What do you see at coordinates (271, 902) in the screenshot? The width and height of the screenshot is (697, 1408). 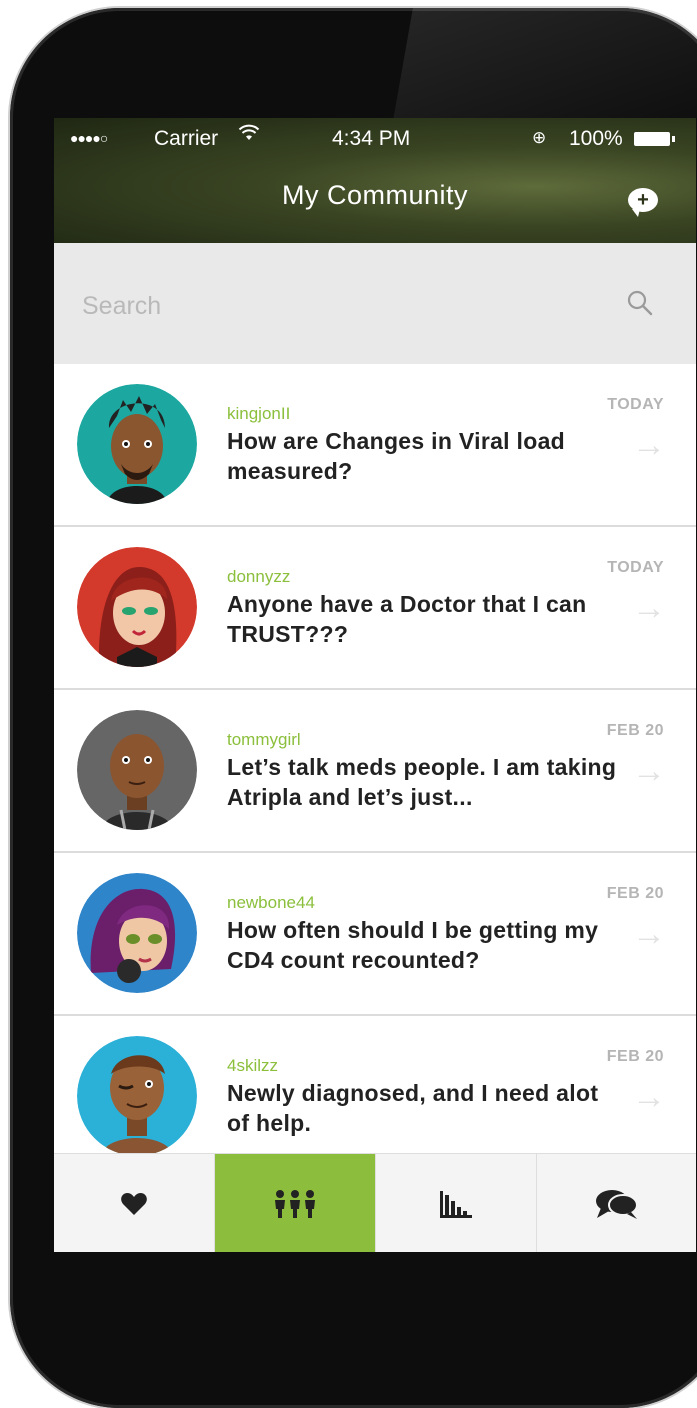 I see `post-username: newbone44` at bounding box center [271, 902].